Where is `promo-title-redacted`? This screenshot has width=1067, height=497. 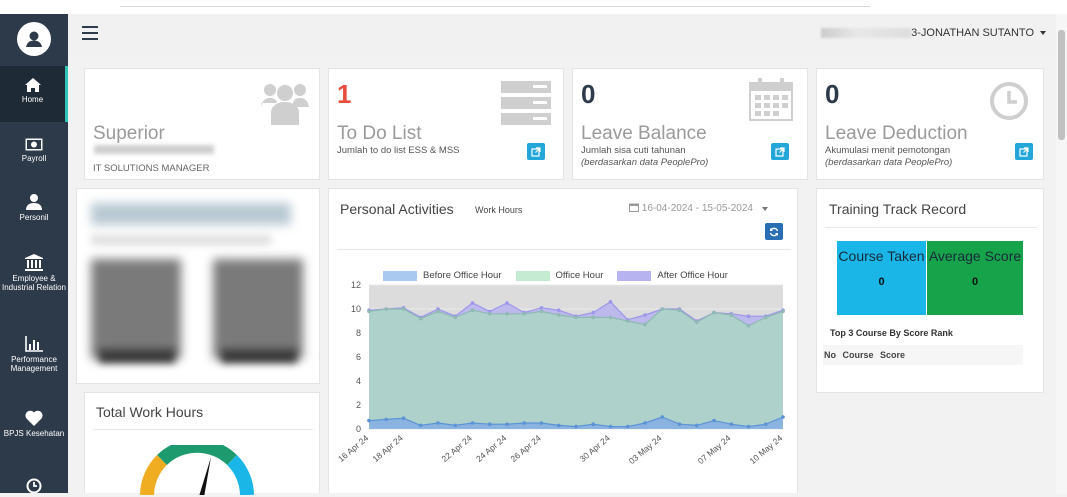
promo-title-redacted is located at coordinates (191, 214).